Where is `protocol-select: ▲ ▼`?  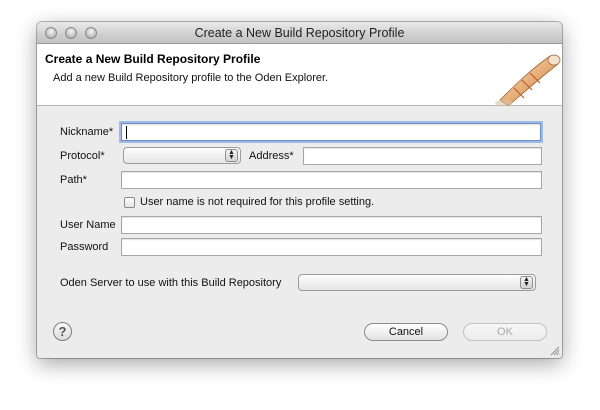 protocol-select: ▲ ▼ is located at coordinates (182, 155).